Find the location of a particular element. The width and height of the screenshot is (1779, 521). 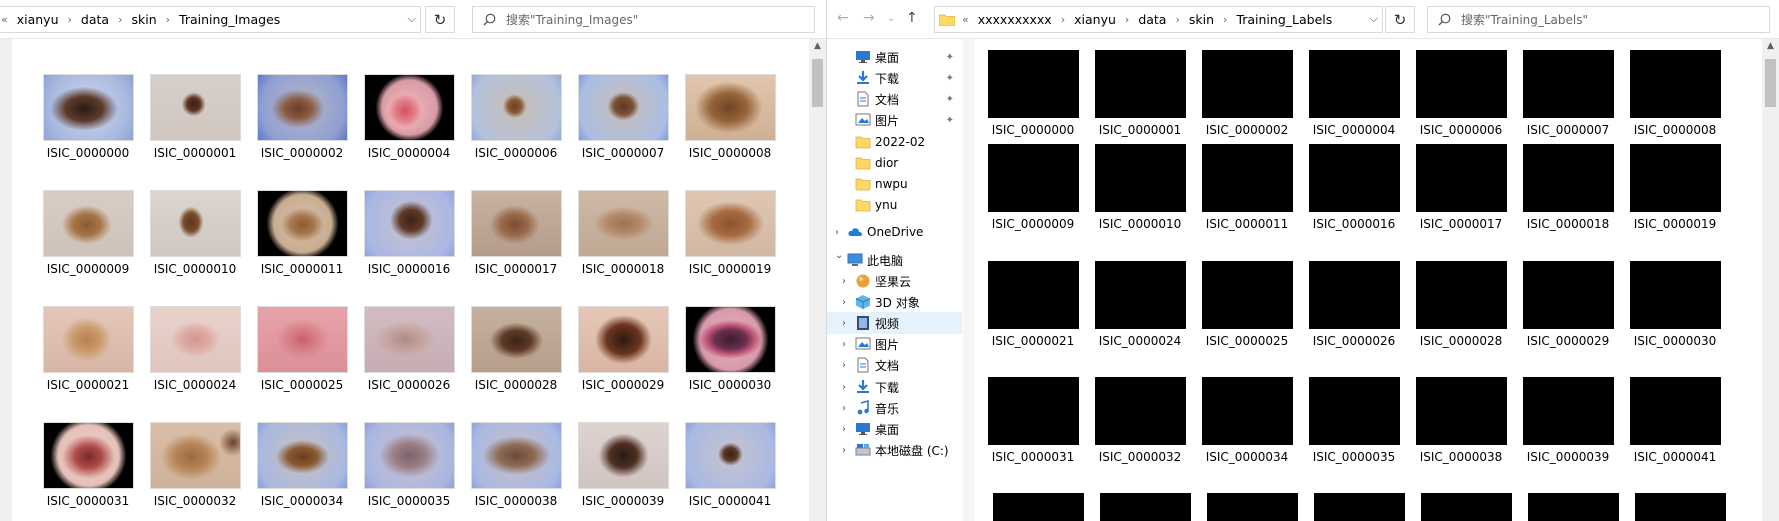

image-file-tile: ISIC_0000017 is located at coordinates (516, 233).